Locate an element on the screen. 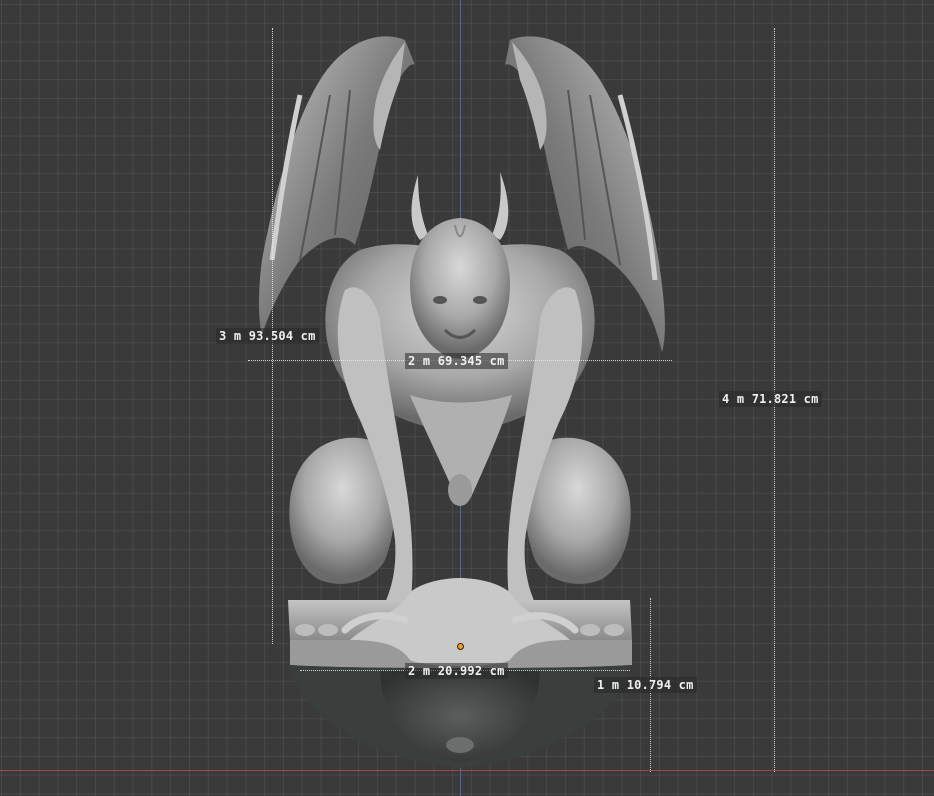 This screenshot has height=796, width=934. base-height-measure: 1 m 10.794 cm is located at coordinates (645, 685).